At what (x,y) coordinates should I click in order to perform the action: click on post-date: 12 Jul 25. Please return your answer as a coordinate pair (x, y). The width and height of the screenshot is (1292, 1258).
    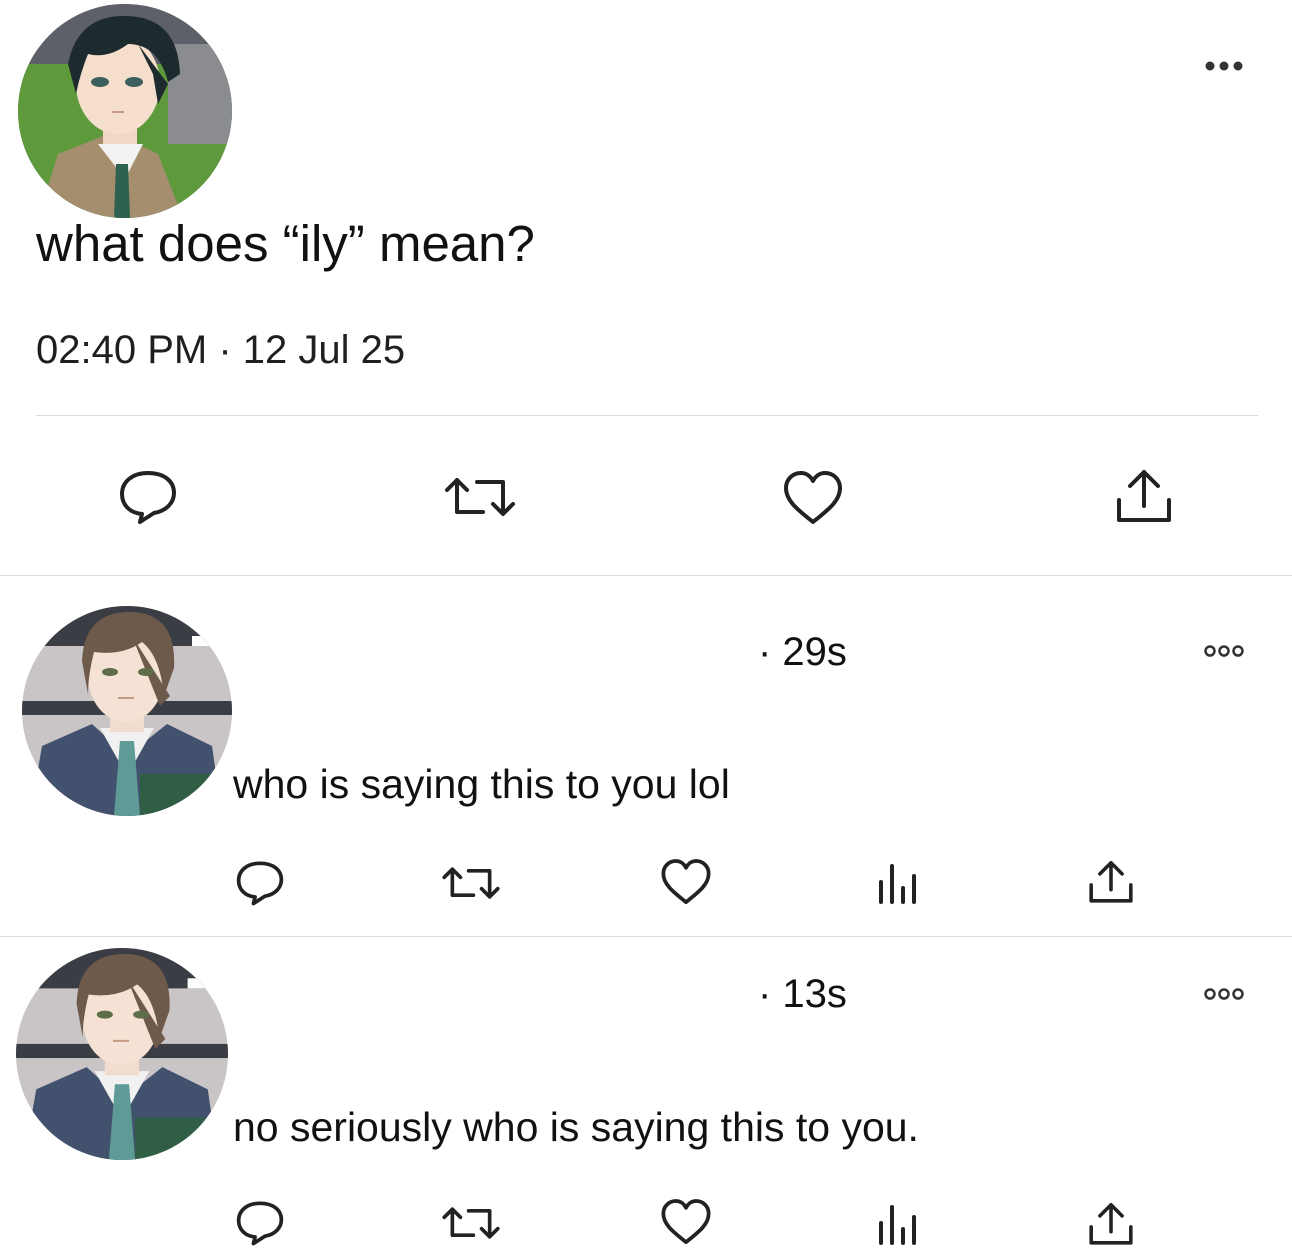
    Looking at the image, I should click on (324, 350).